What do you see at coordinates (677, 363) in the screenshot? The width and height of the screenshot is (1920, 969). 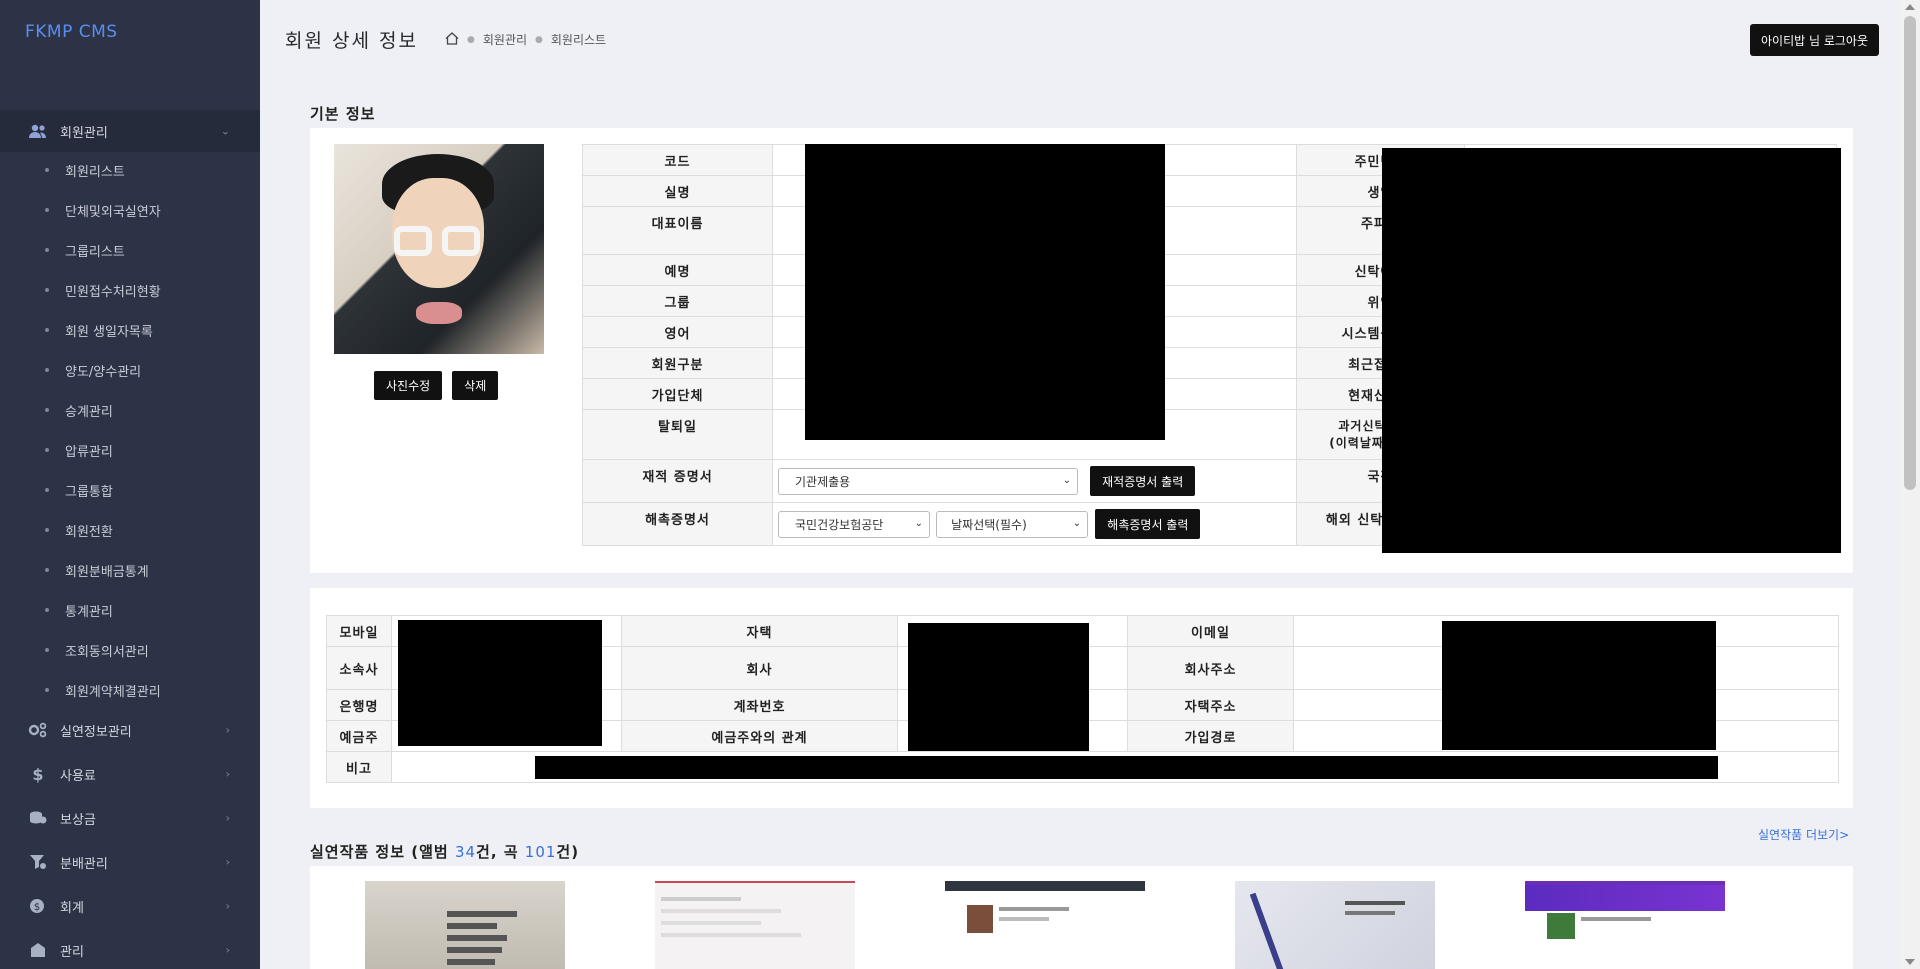 I see `label-member-type: 회원구분` at bounding box center [677, 363].